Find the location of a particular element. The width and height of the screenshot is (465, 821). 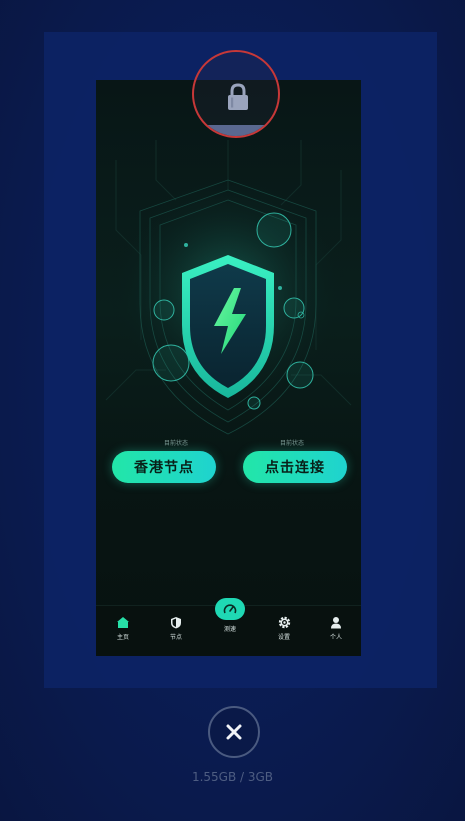

tab-profile-label: 个人 is located at coordinates (335, 637).